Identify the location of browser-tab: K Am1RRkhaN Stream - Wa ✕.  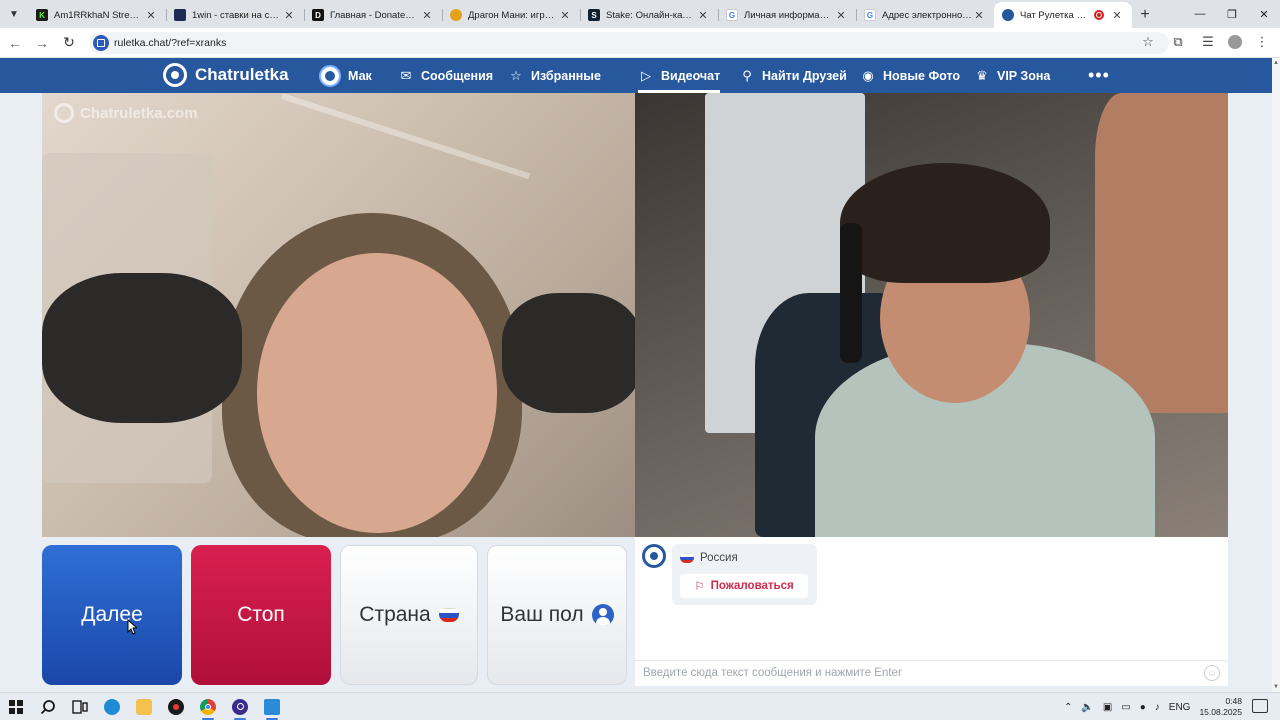
(97, 15).